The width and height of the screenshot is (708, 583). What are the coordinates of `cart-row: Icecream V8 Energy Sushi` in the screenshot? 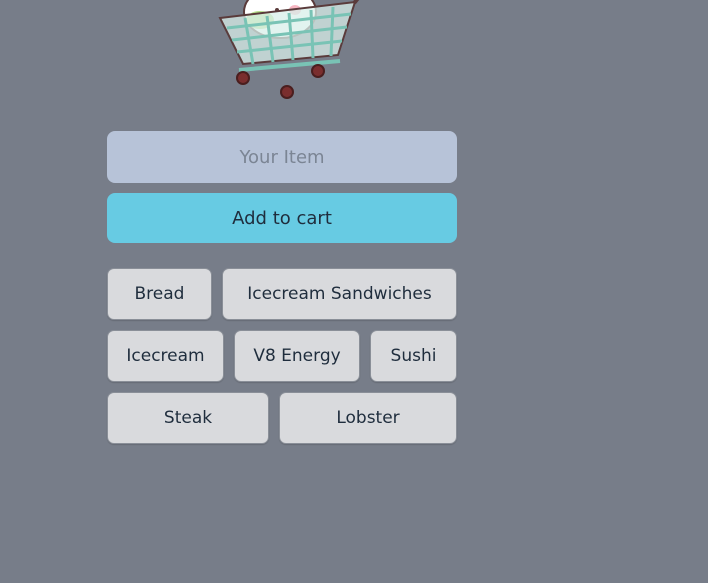 It's located at (282, 356).